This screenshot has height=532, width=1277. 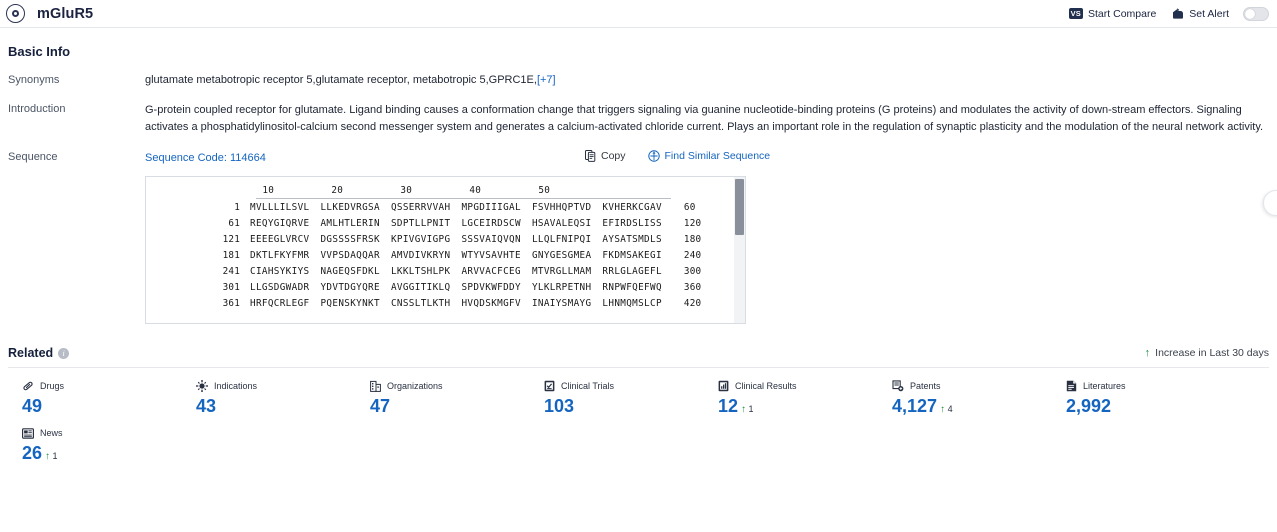 I want to click on sequence-chunk: AVGGITIKLQ, so click(x=420, y=287).